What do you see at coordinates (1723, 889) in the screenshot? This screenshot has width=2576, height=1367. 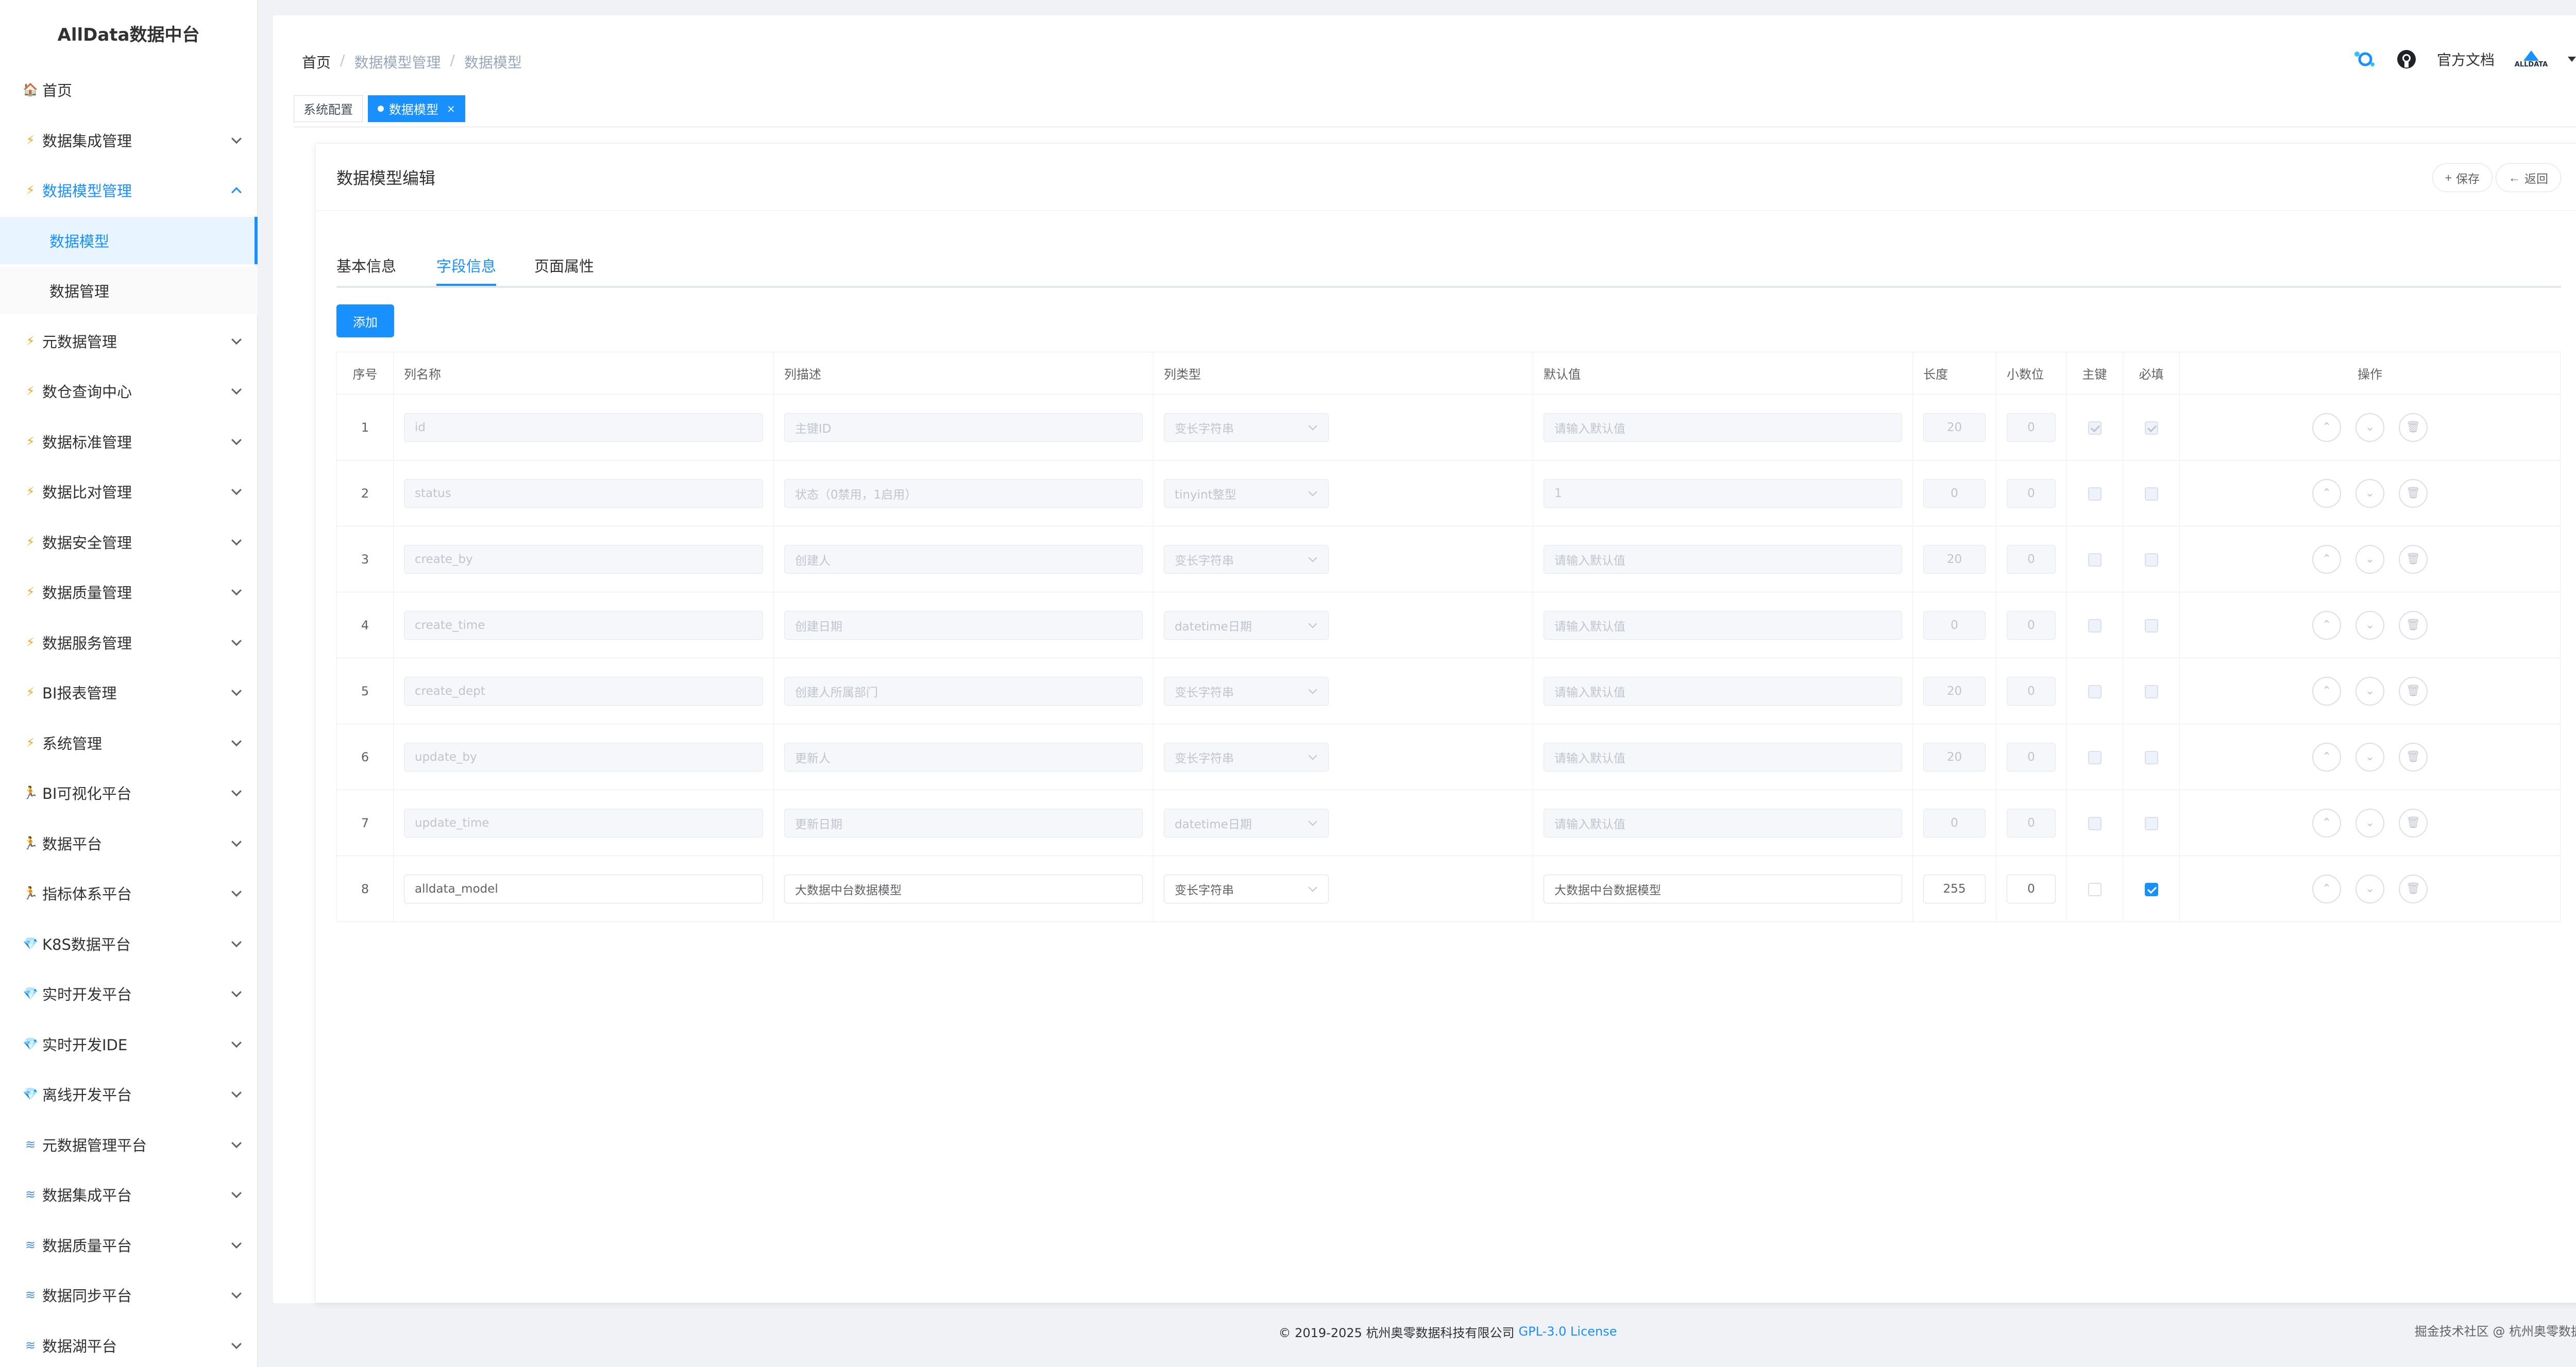 I see `default-value-input: 大数据中台数据模型` at bounding box center [1723, 889].